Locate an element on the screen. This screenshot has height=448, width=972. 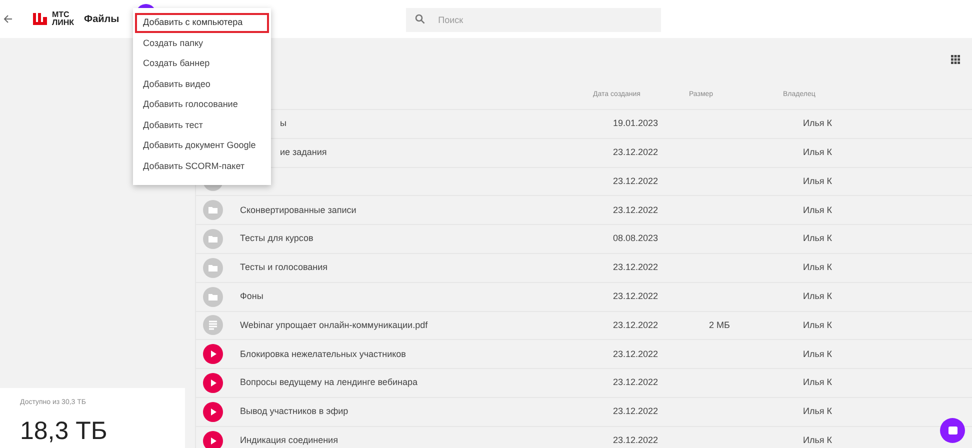
search-field: Поиск is located at coordinates (534, 20).